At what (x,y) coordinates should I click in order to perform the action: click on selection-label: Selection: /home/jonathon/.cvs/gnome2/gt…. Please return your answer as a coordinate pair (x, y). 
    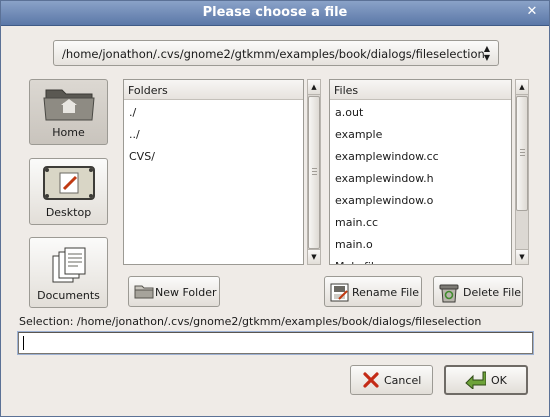
    Looking at the image, I should click on (250, 321).